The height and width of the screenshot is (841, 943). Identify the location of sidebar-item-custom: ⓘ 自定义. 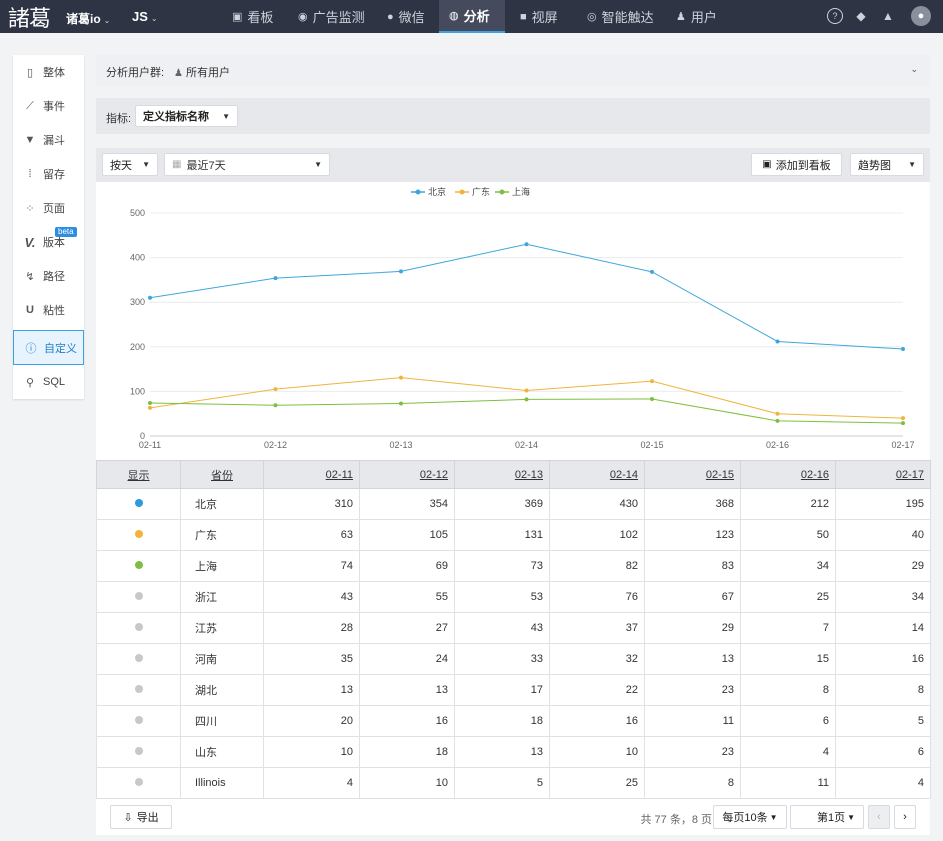
(48, 347).